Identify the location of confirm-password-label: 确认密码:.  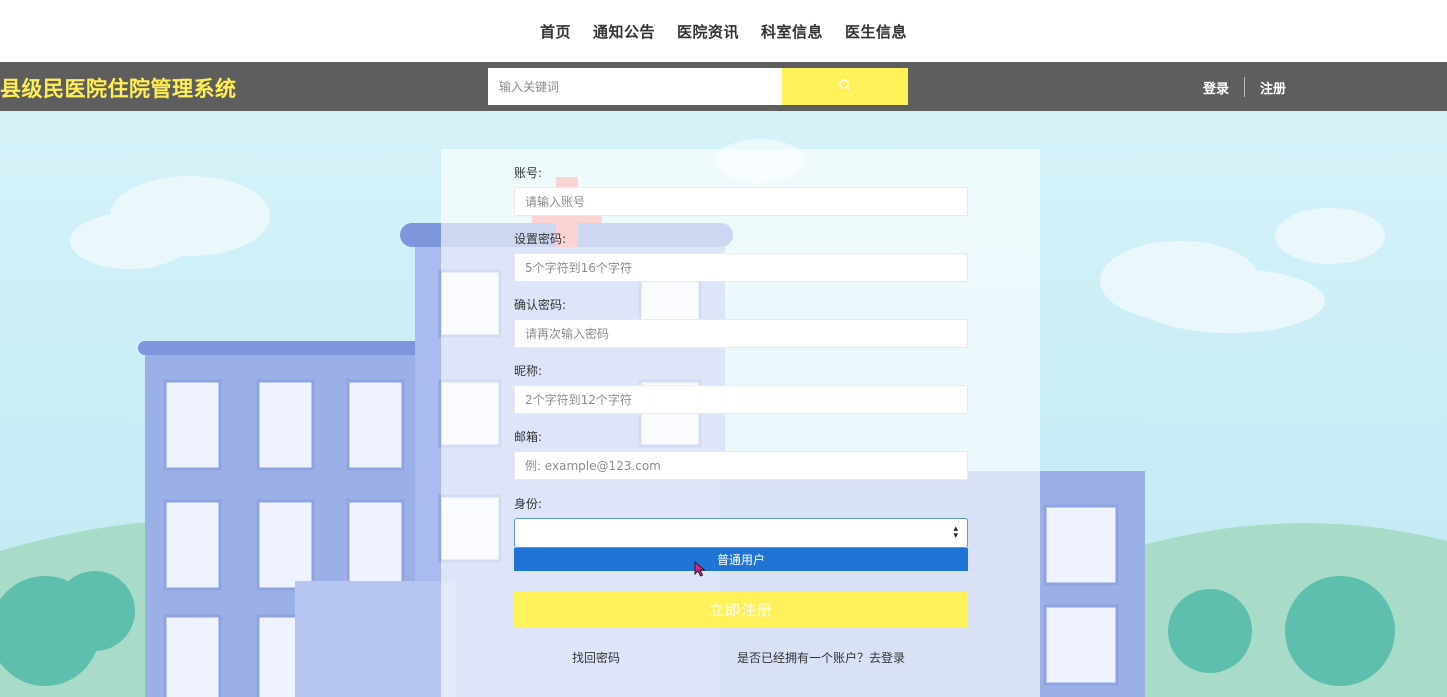
(540, 305).